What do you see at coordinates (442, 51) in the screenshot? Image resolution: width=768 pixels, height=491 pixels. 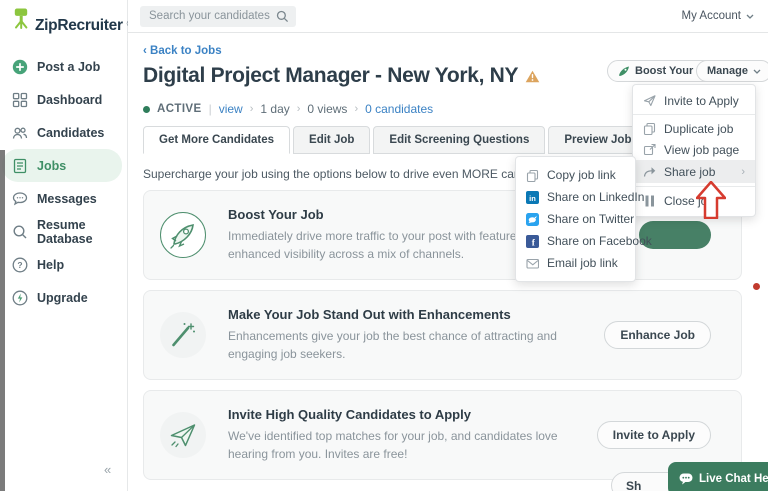 I see `back-to-jobs-link: ‹ Back to Jobs` at bounding box center [442, 51].